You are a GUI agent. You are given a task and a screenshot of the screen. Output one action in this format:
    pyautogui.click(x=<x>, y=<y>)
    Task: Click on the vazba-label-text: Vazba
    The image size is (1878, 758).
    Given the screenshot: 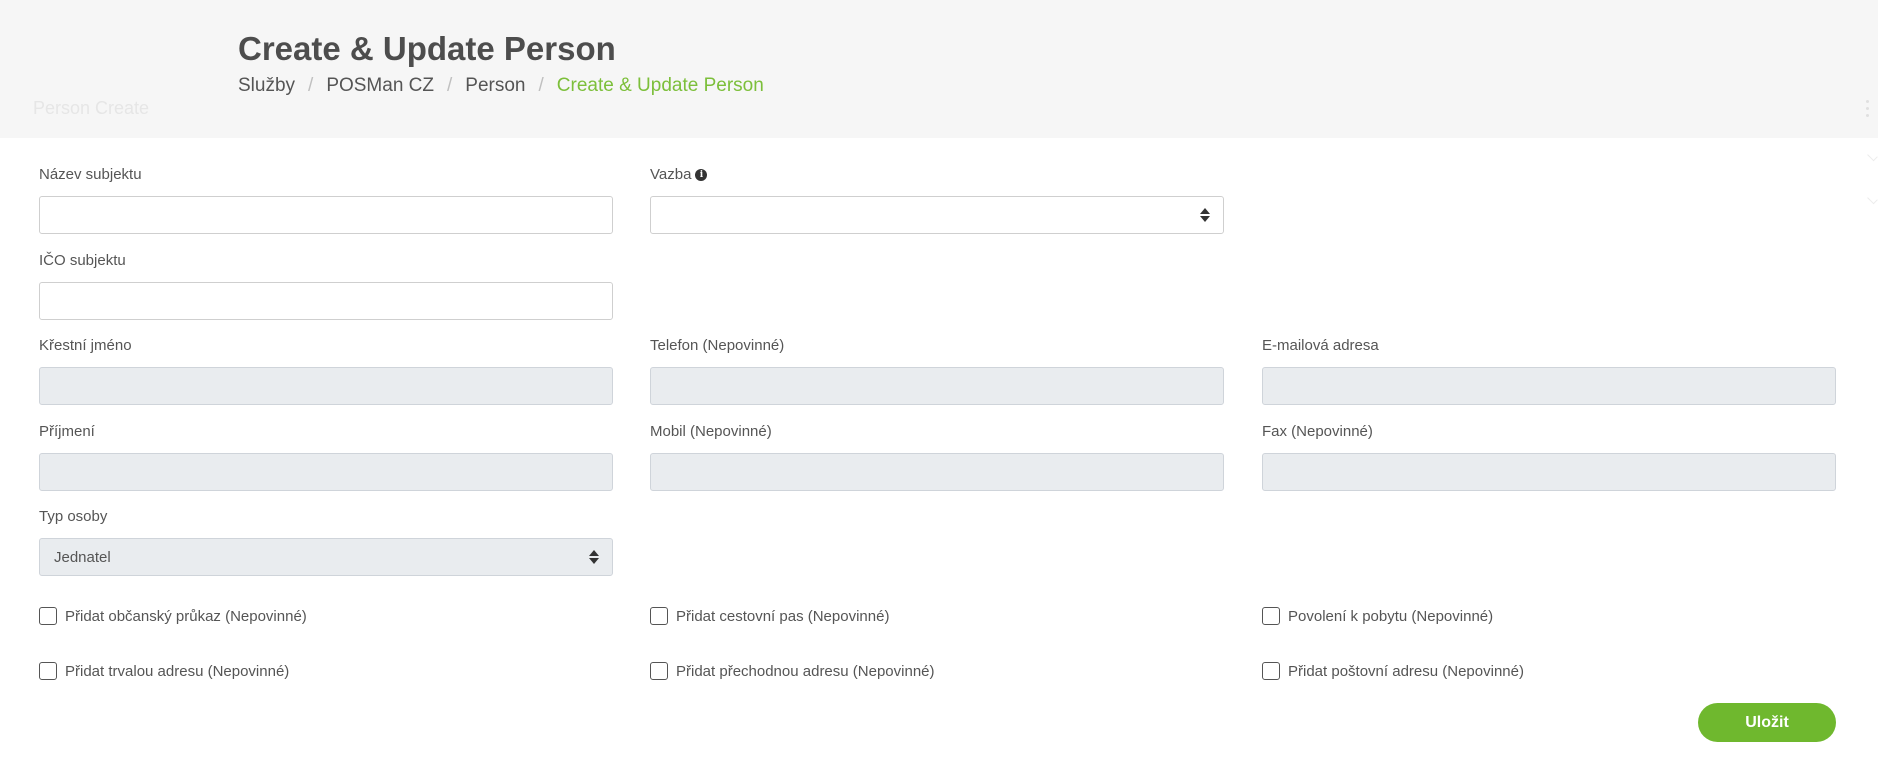 What is the action you would take?
    pyautogui.click(x=671, y=174)
    